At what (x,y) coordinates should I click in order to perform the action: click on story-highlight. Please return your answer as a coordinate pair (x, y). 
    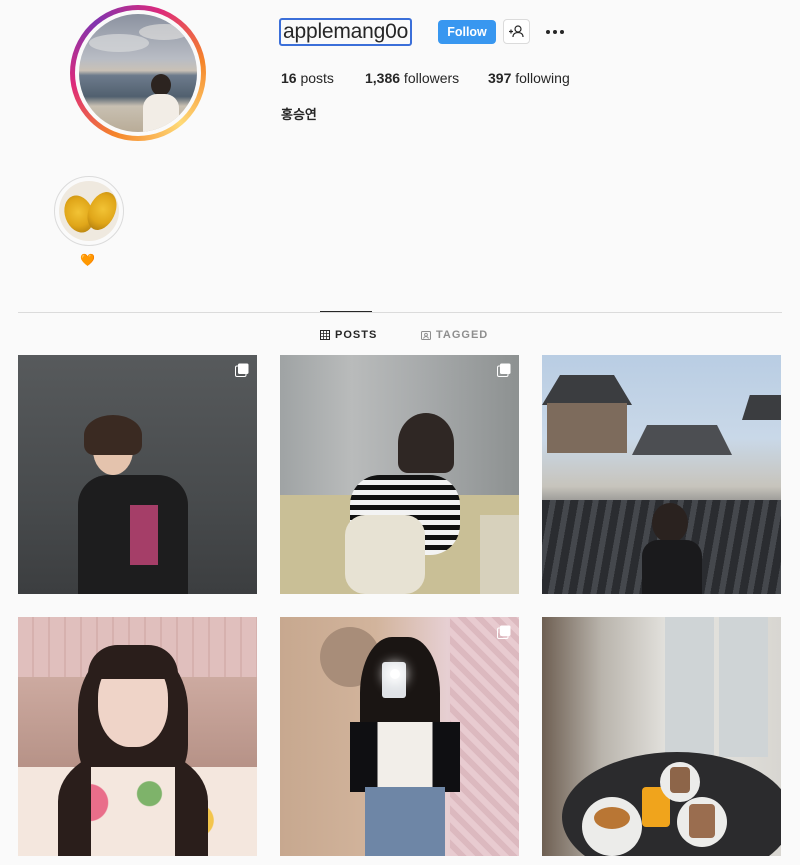
    Looking at the image, I should click on (89, 211).